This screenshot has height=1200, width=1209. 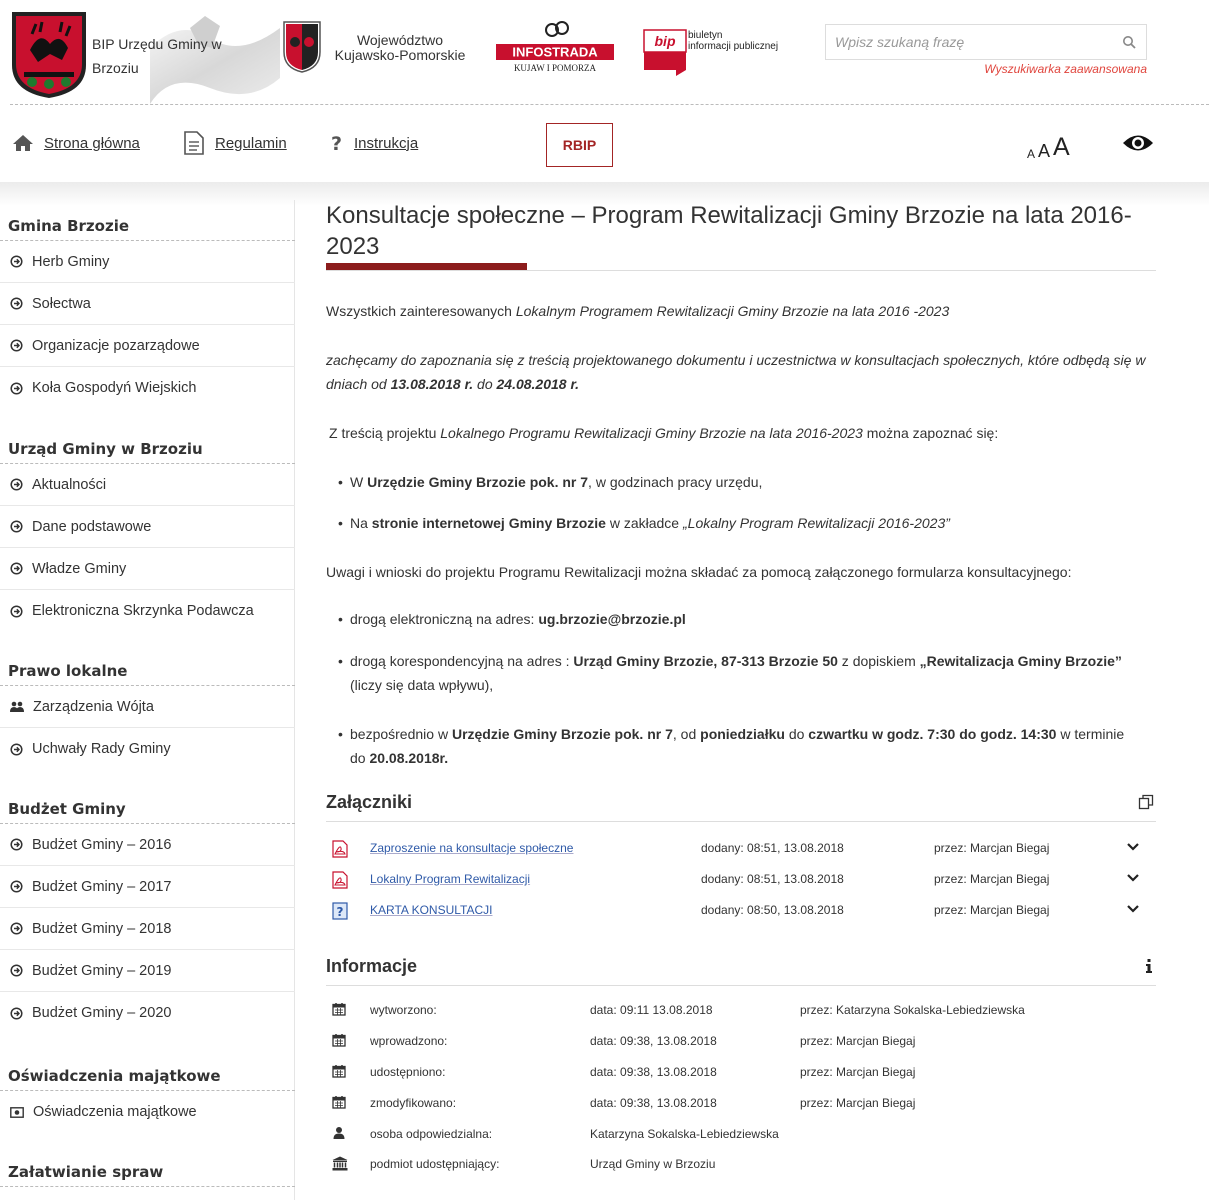 What do you see at coordinates (147, 485) in the screenshot?
I see `sidebar-item-aktualnosci: Aktualności` at bounding box center [147, 485].